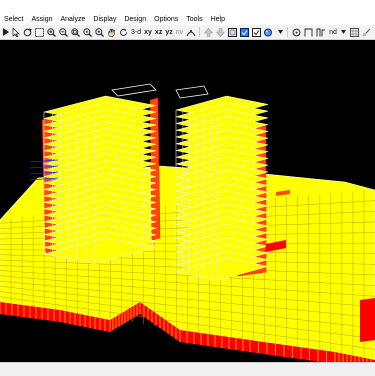 Image resolution: width=375 pixels, height=376 pixels. I want to click on move-up-icon, so click(208, 32).